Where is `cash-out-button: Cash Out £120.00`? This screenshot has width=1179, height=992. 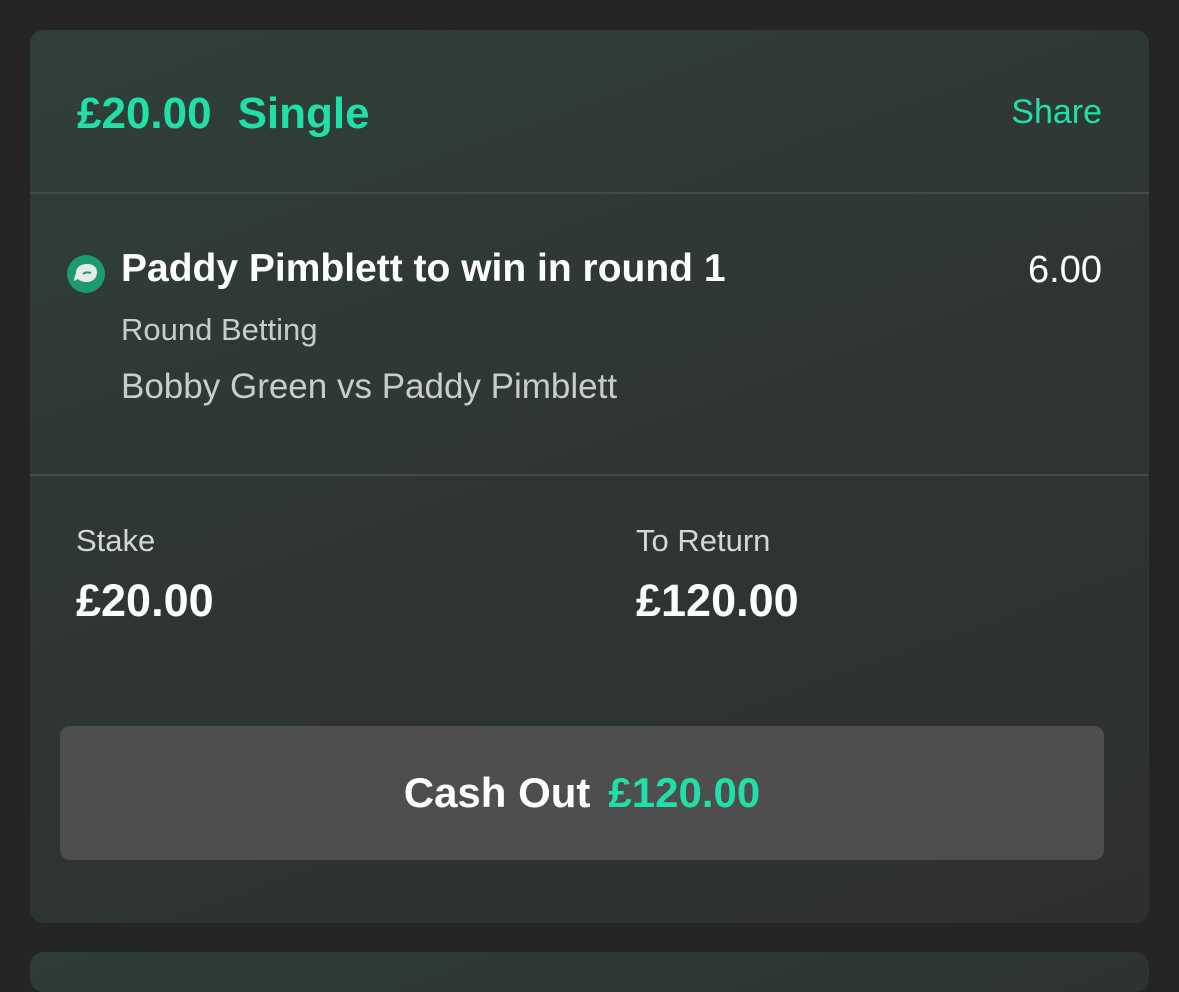 cash-out-button: Cash Out £120.00 is located at coordinates (582, 793).